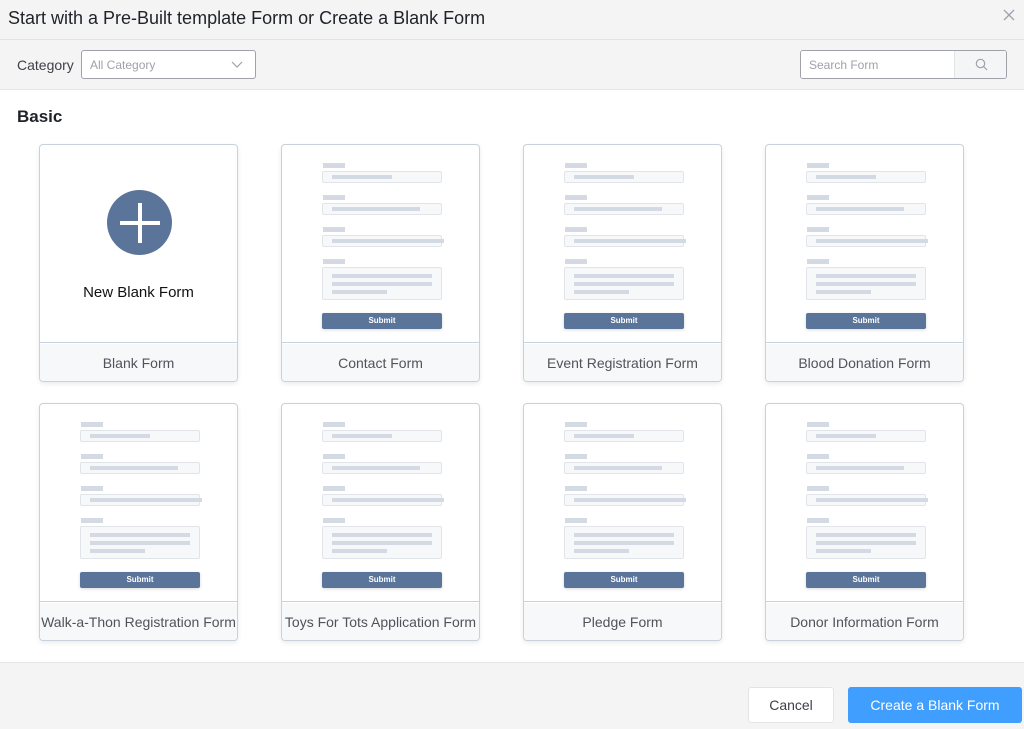  Describe the element at coordinates (139, 222) in the screenshot. I see `plus-circle-icon` at that location.